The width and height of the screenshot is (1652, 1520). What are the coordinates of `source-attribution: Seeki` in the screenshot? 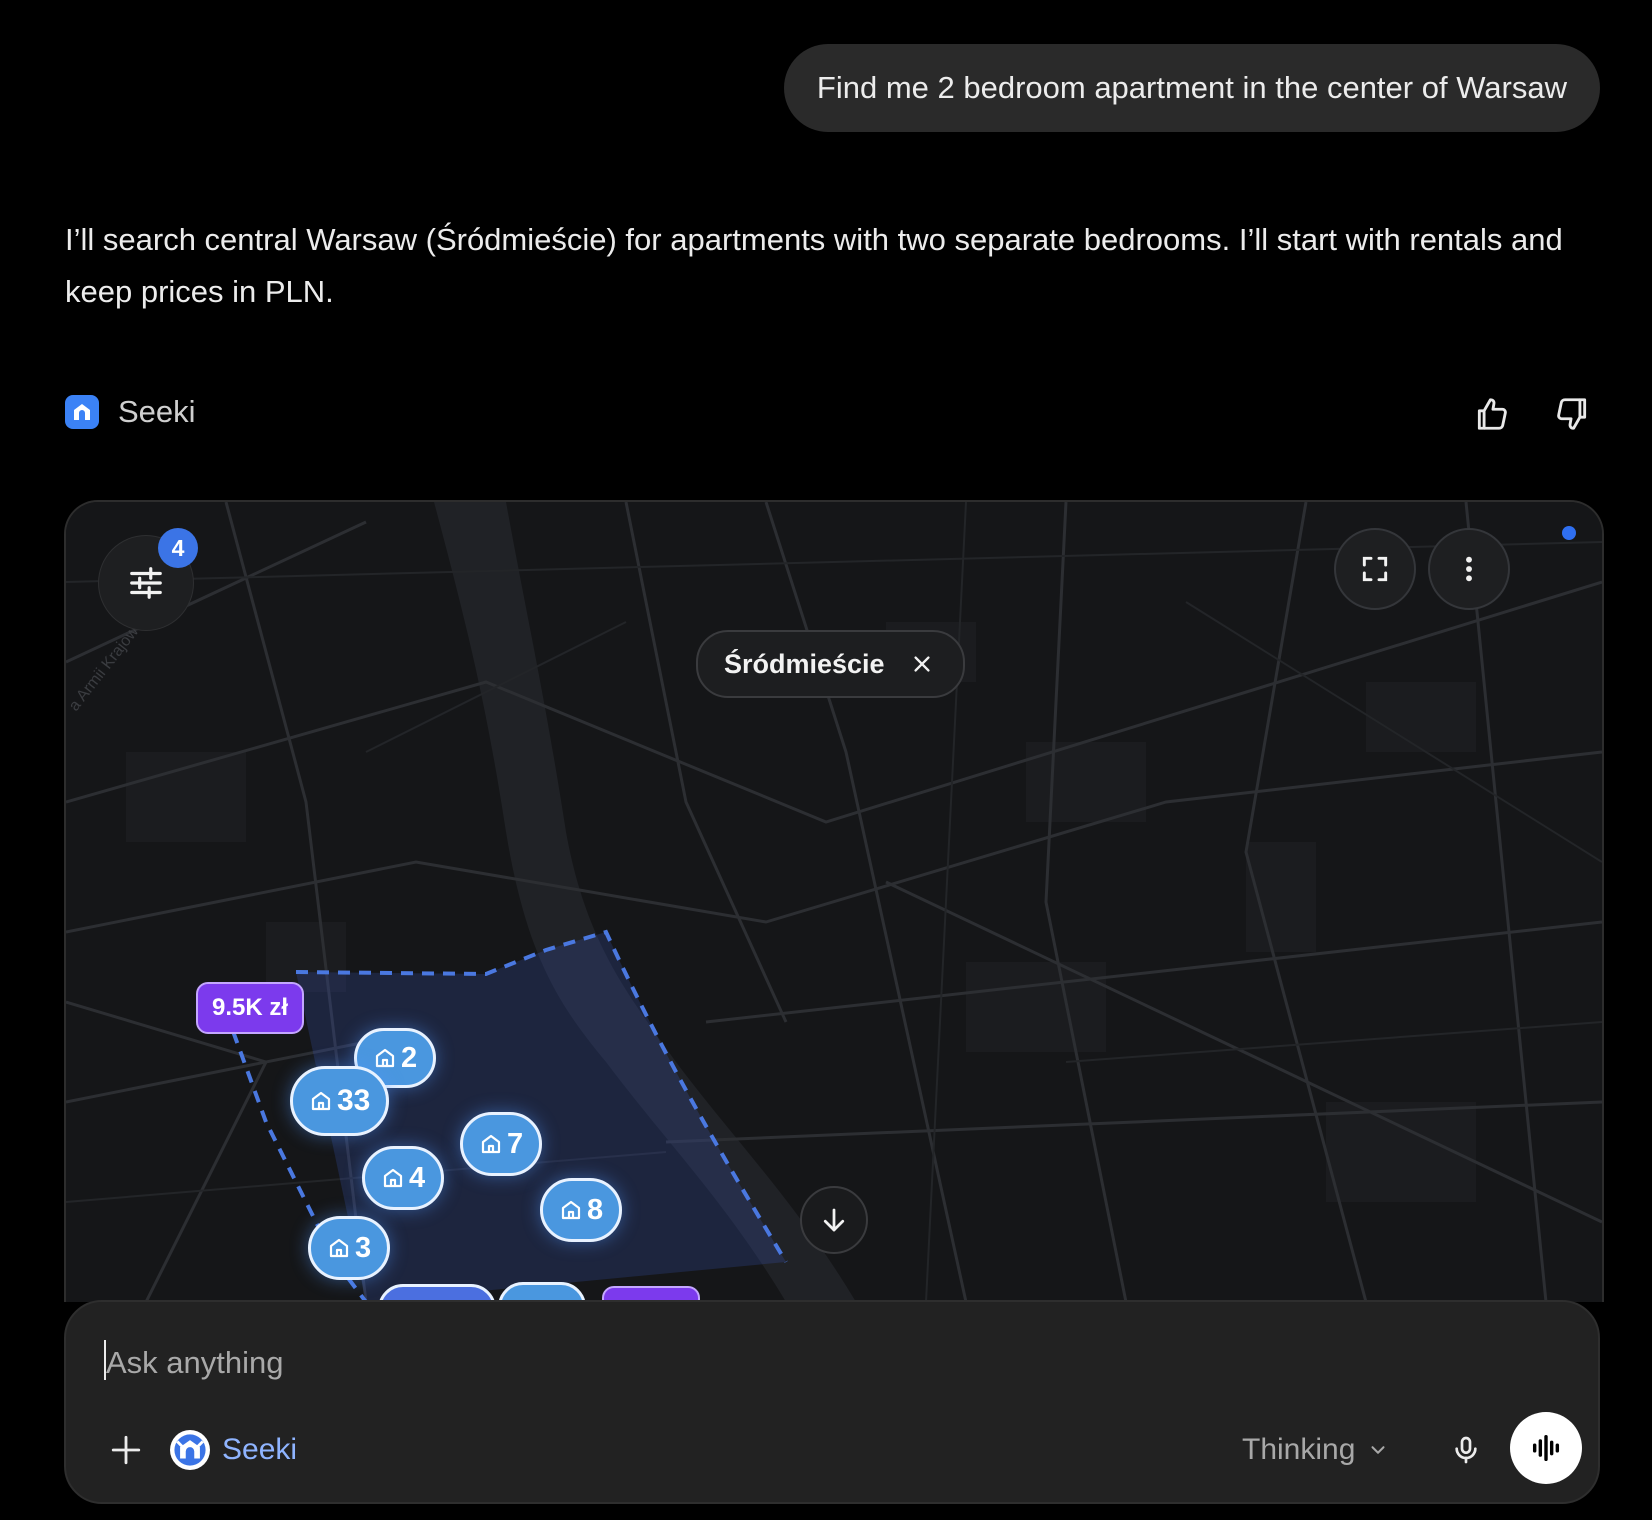 It's located at (130, 412).